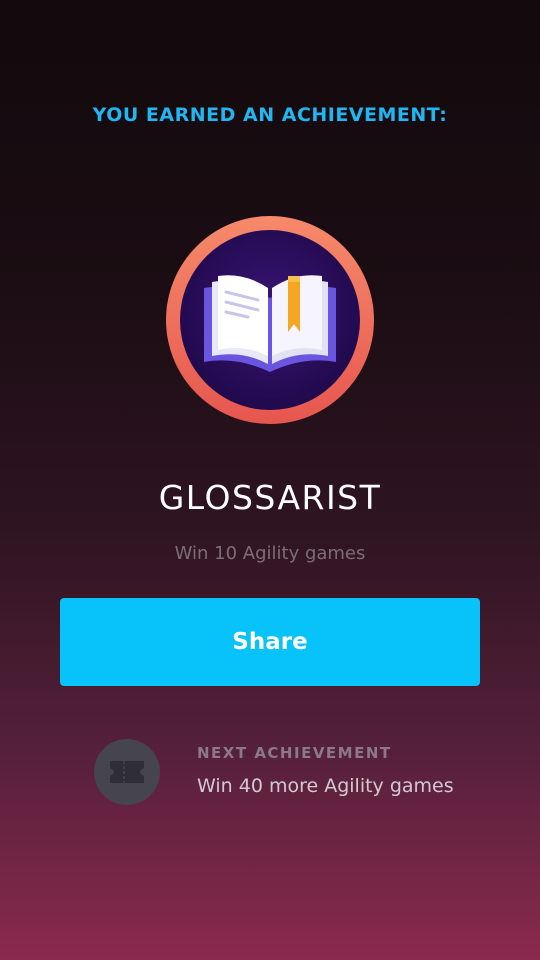 The height and width of the screenshot is (960, 540). Describe the element at coordinates (270, 115) in the screenshot. I see `achievement-header: YOU EARNED AN ACHIEVEMENT:` at that location.